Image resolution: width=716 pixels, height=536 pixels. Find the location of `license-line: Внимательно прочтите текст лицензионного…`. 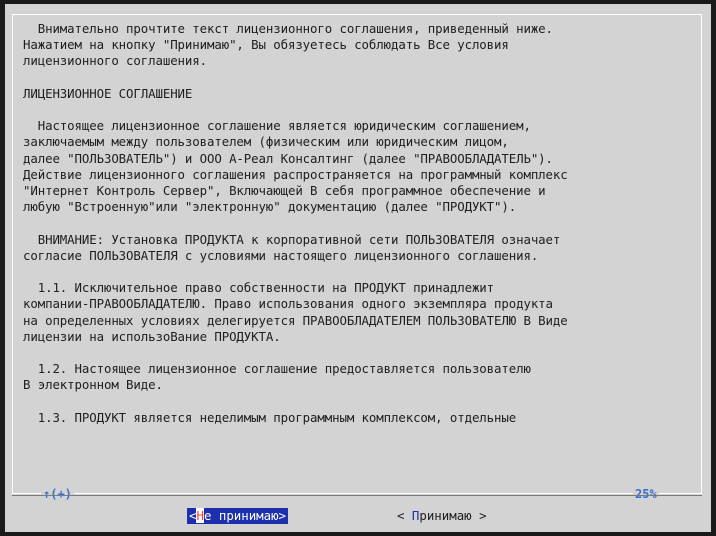

license-line: Внимательно прочтите текст лицензионного… is located at coordinates (288, 28).